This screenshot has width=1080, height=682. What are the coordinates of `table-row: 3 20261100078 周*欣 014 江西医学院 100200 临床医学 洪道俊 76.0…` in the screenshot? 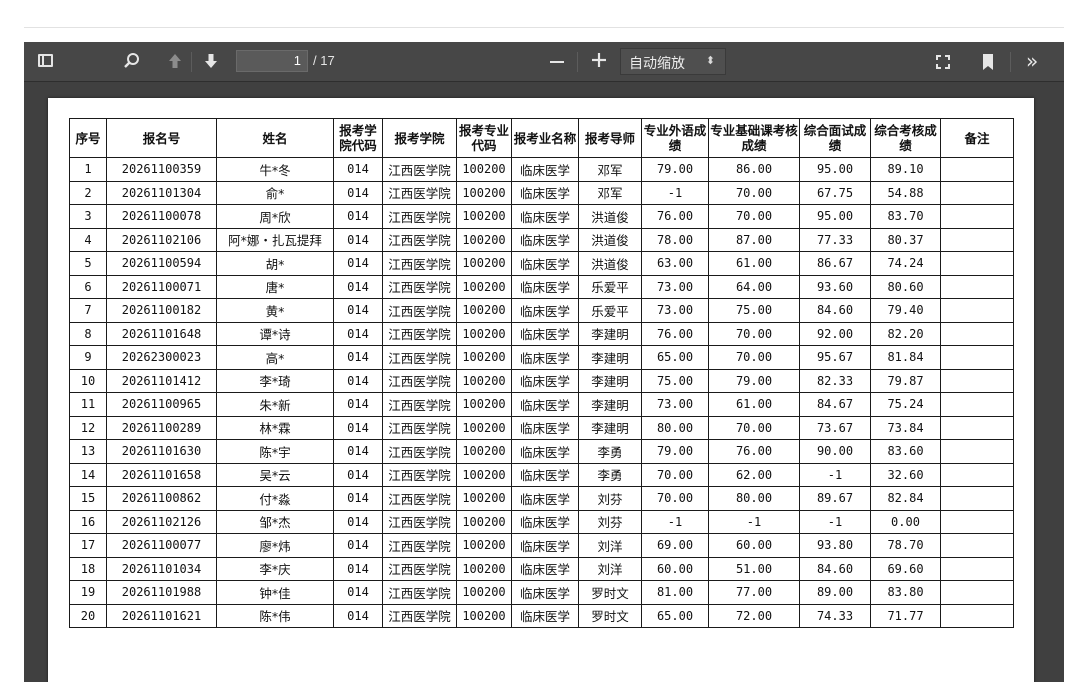 It's located at (541, 216).